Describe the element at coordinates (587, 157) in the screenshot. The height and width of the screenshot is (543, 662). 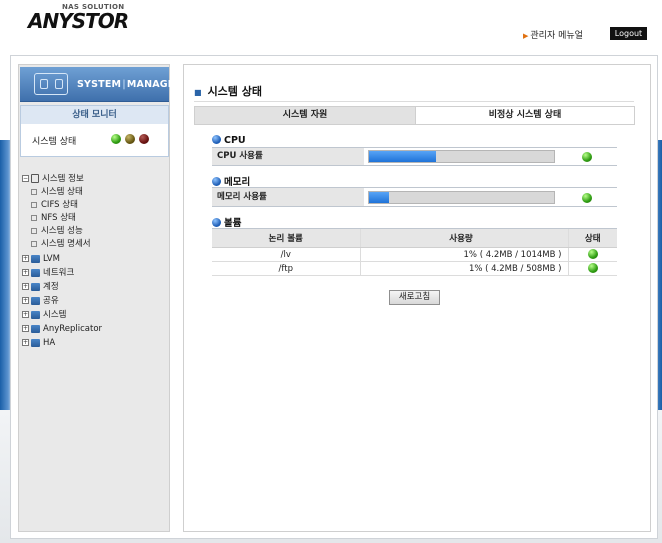
I see `cpu-status-indicator` at that location.